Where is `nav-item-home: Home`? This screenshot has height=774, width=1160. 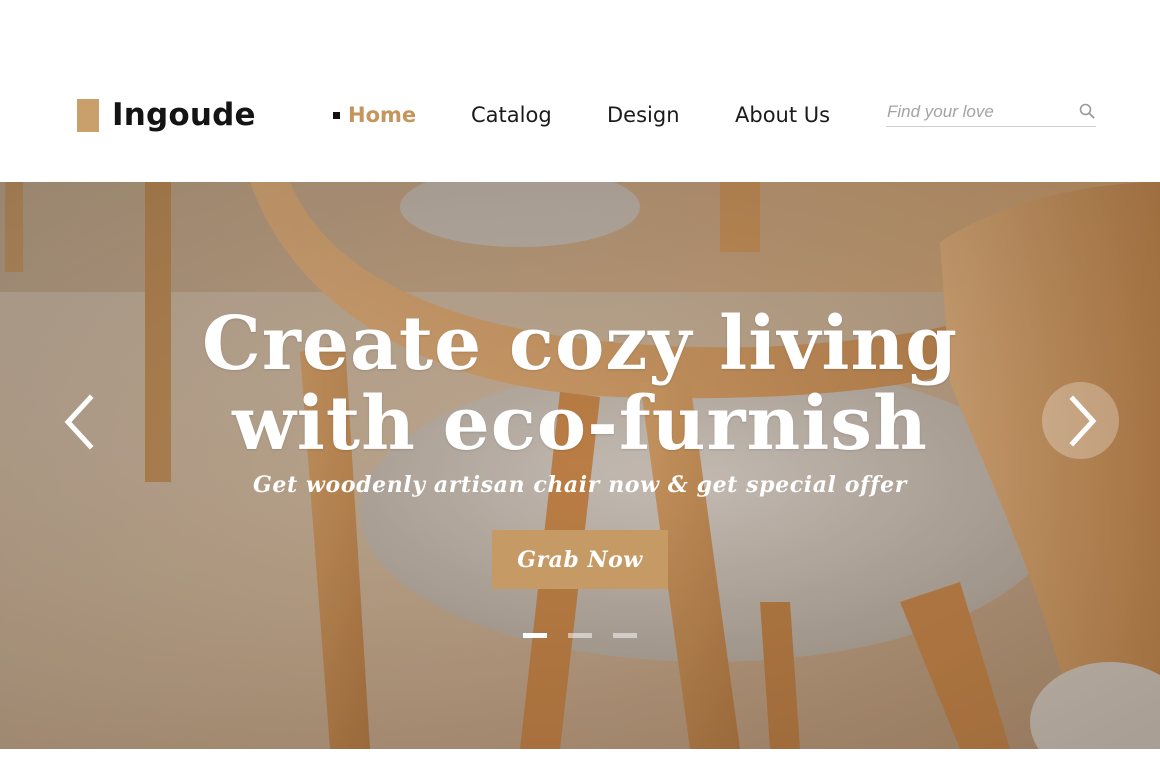
nav-item-home: Home is located at coordinates (374, 115).